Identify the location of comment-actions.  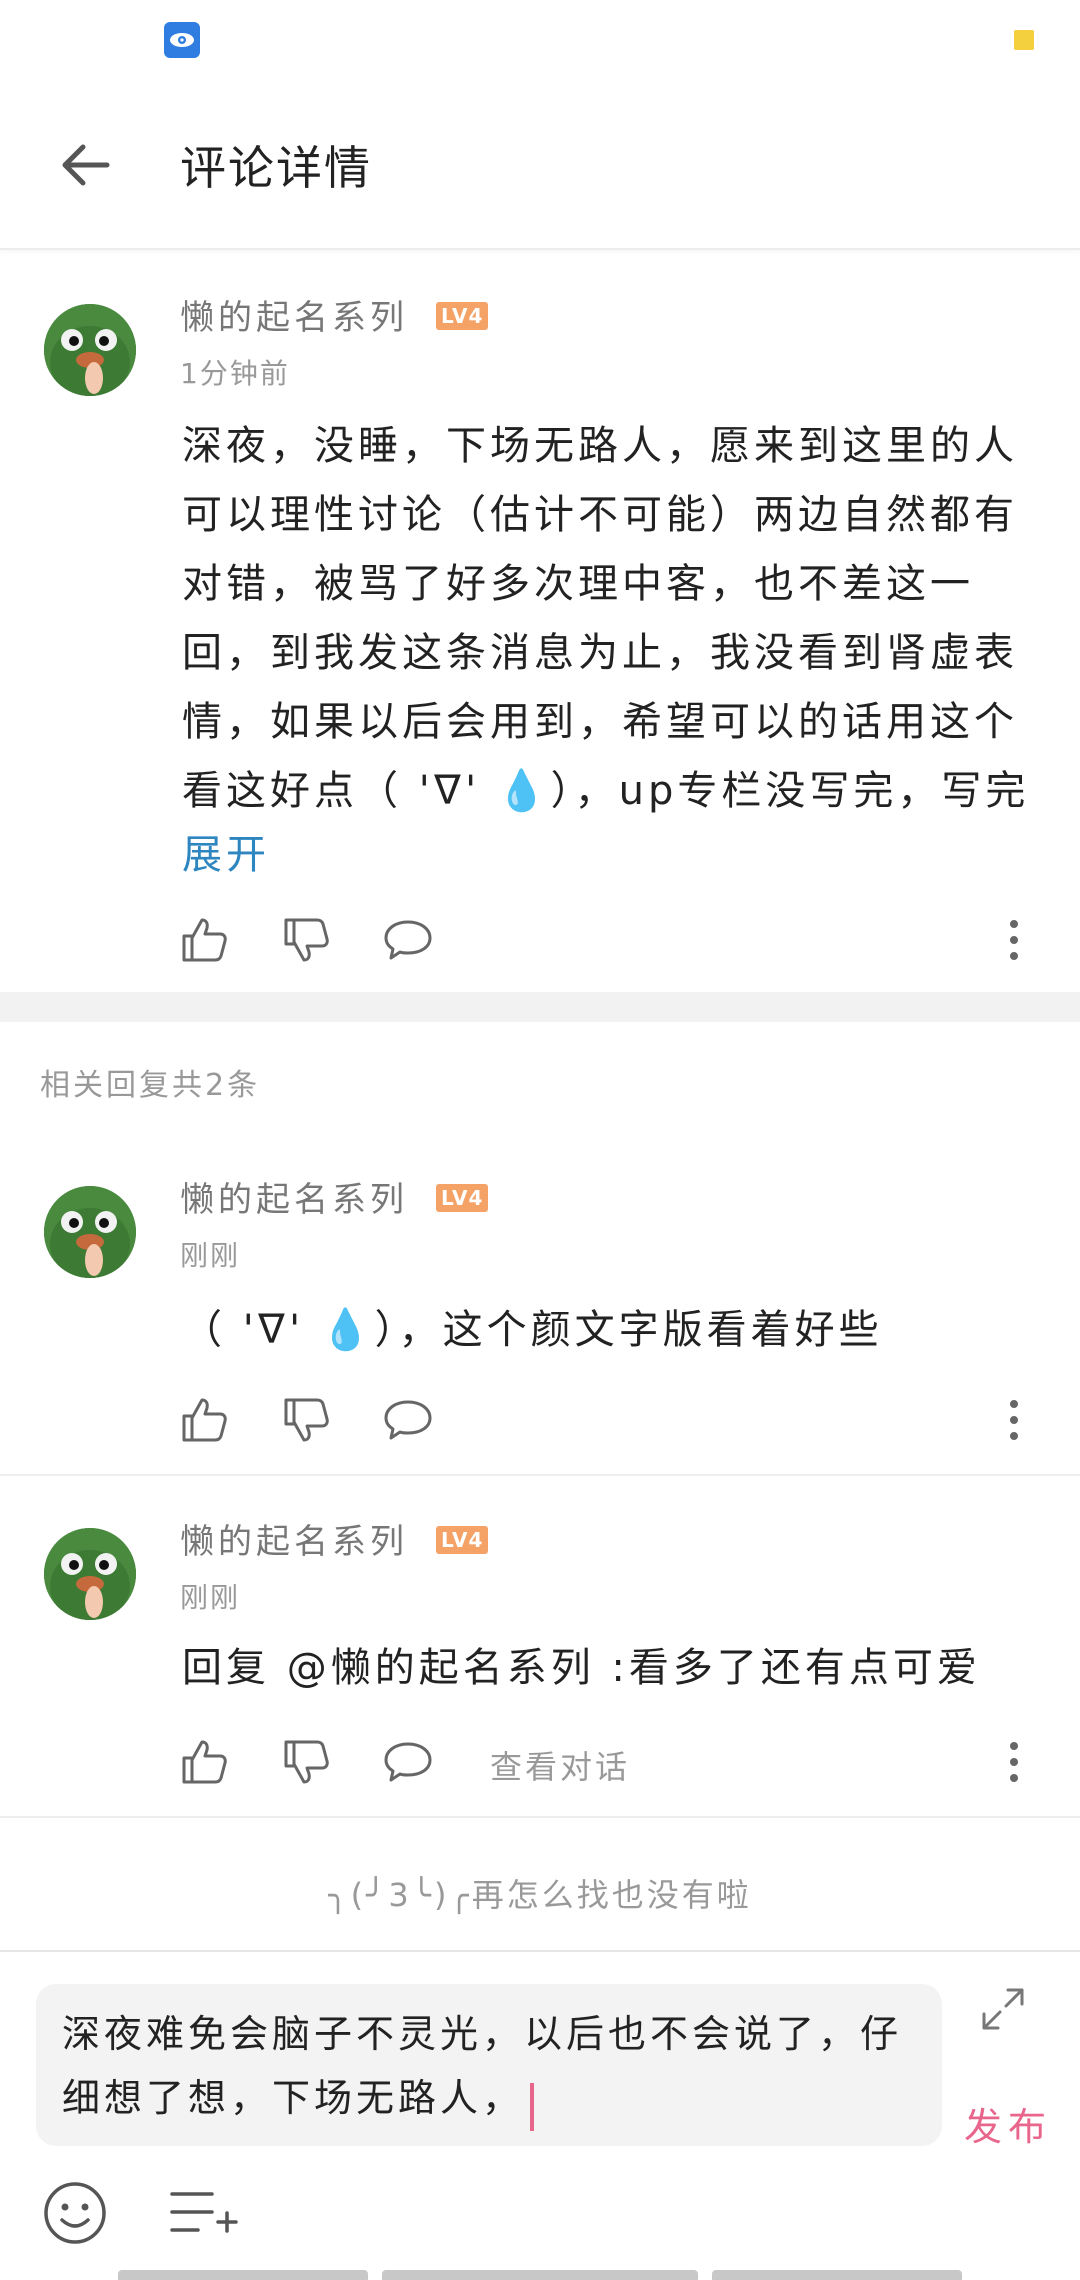
(540, 940).